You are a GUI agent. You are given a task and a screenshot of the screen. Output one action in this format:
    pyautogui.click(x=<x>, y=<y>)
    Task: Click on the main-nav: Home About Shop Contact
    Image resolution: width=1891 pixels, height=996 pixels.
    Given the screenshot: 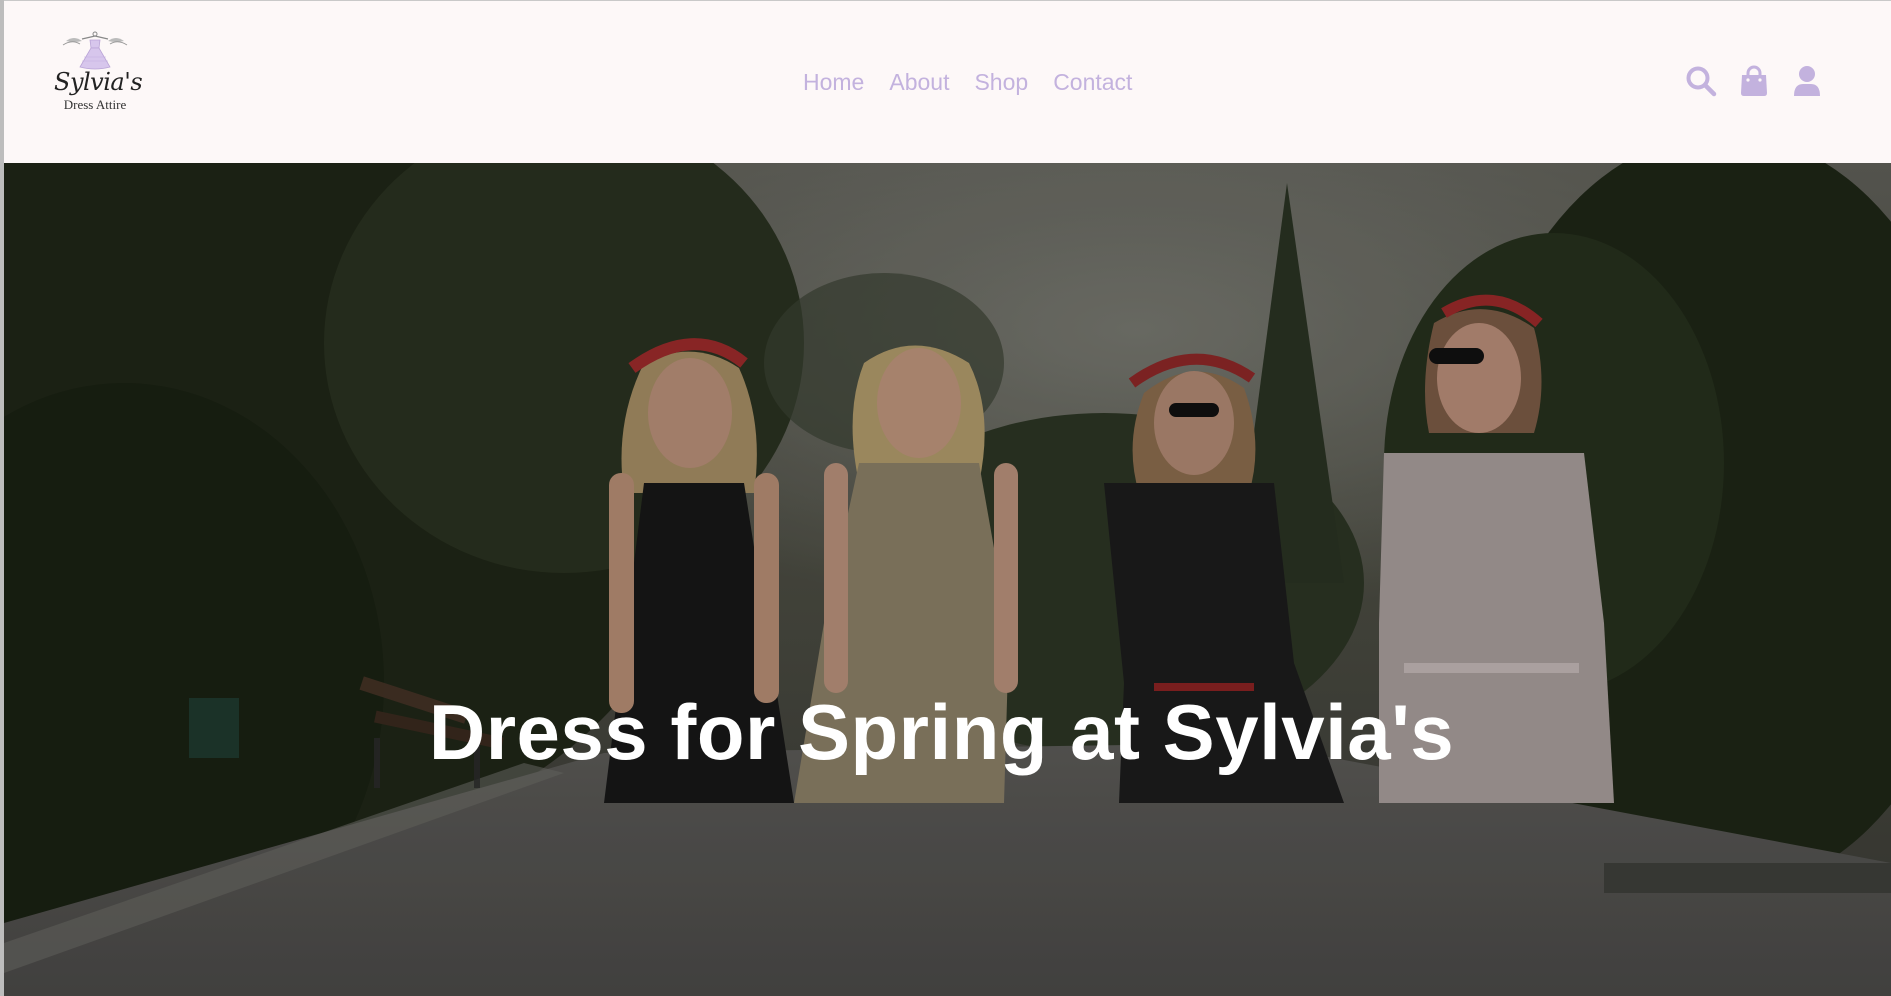 What is the action you would take?
    pyautogui.click(x=980, y=82)
    